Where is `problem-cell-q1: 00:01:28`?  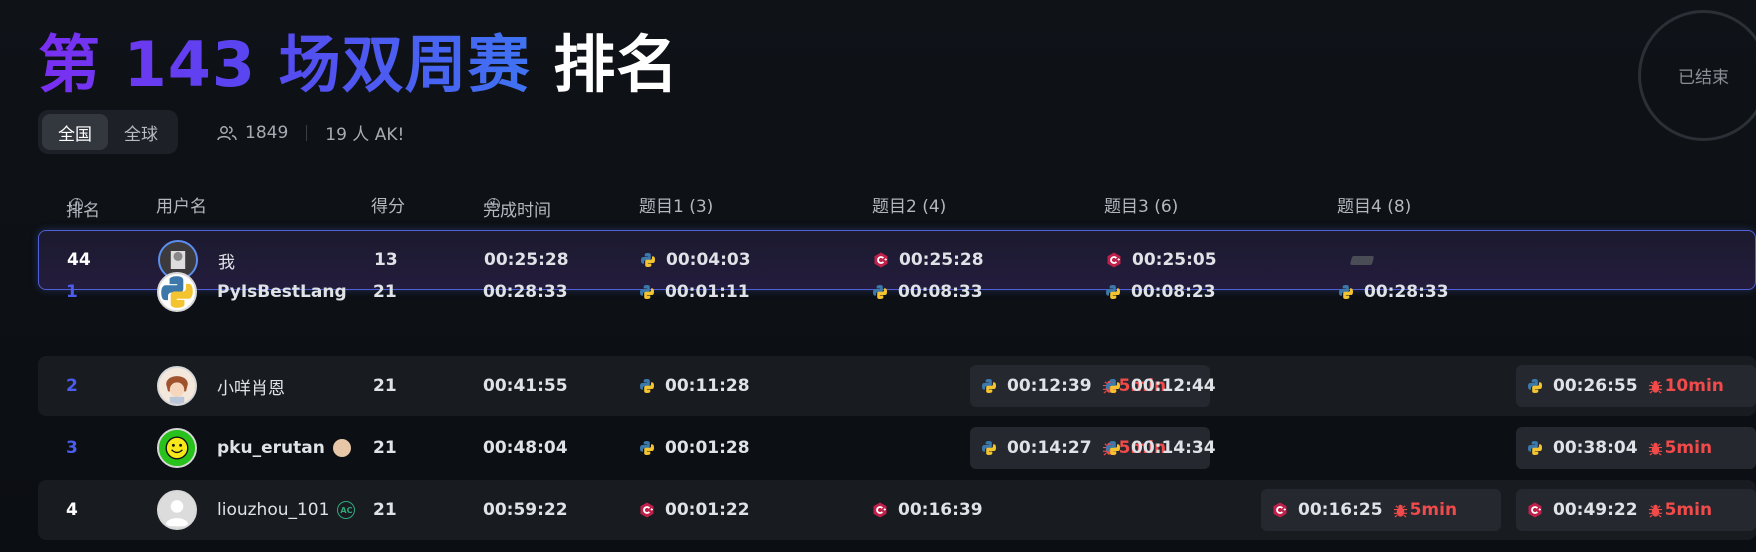
problem-cell-q1: 00:01:28 is located at coordinates (689, 448).